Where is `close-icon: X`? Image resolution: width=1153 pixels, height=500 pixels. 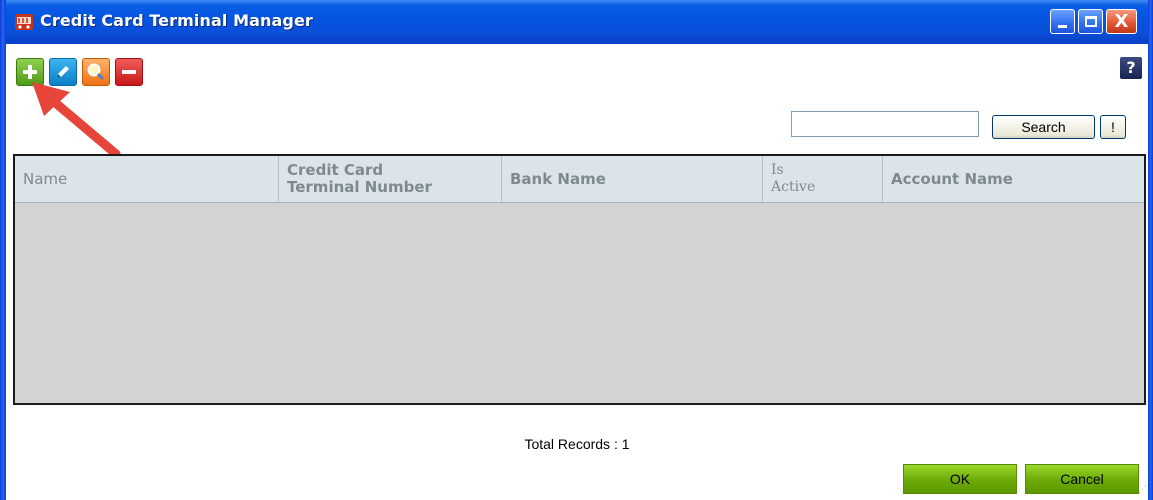
close-icon: X is located at coordinates (1121, 21).